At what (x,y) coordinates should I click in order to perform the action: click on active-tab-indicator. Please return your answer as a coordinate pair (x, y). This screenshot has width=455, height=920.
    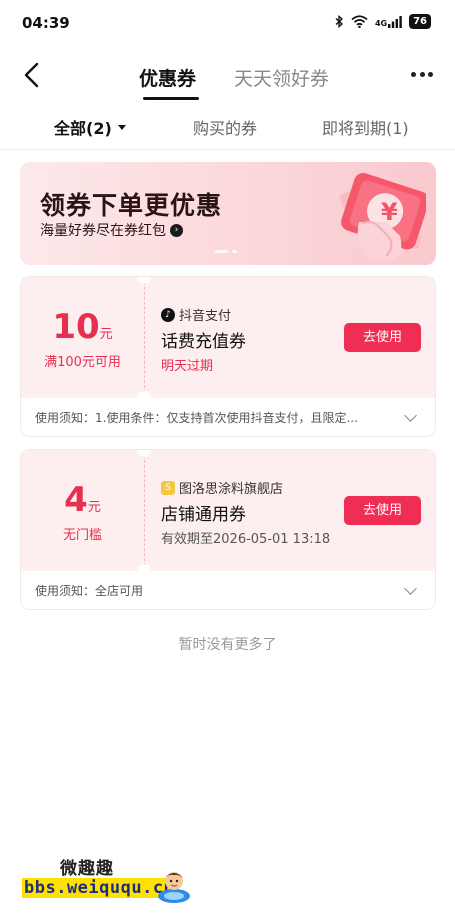
    Looking at the image, I should click on (171, 98).